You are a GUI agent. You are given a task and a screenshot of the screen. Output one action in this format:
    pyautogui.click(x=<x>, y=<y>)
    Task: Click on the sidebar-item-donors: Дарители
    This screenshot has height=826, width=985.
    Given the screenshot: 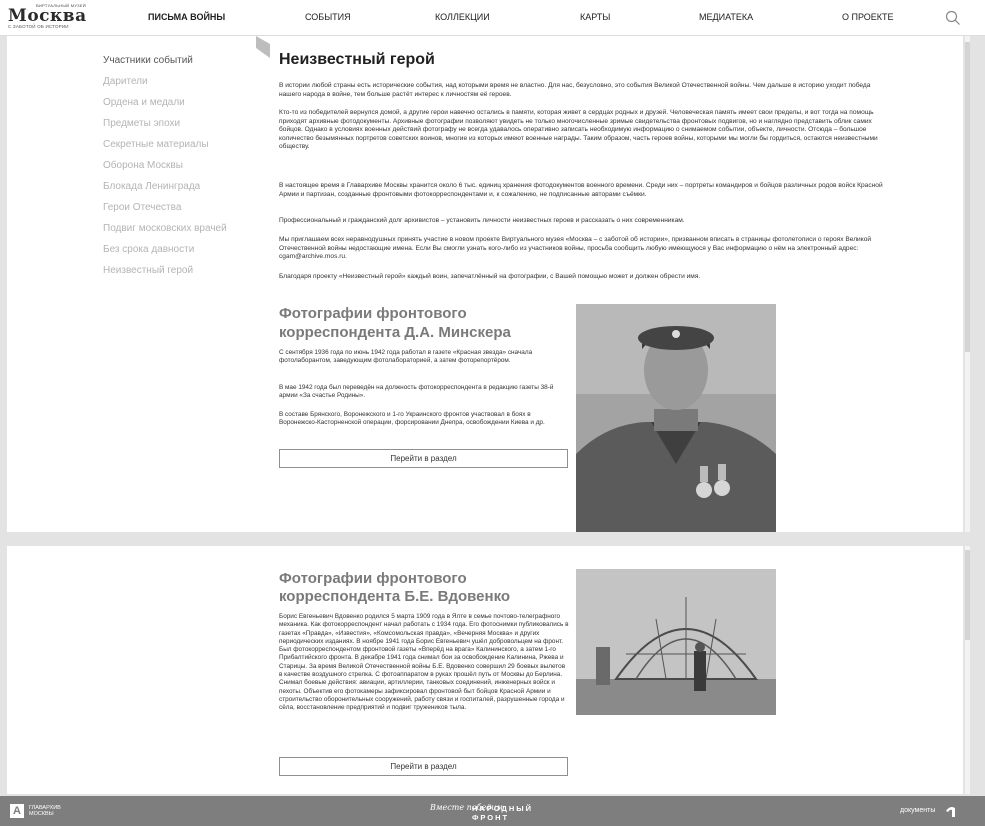 What is the action you would take?
    pyautogui.click(x=125, y=81)
    